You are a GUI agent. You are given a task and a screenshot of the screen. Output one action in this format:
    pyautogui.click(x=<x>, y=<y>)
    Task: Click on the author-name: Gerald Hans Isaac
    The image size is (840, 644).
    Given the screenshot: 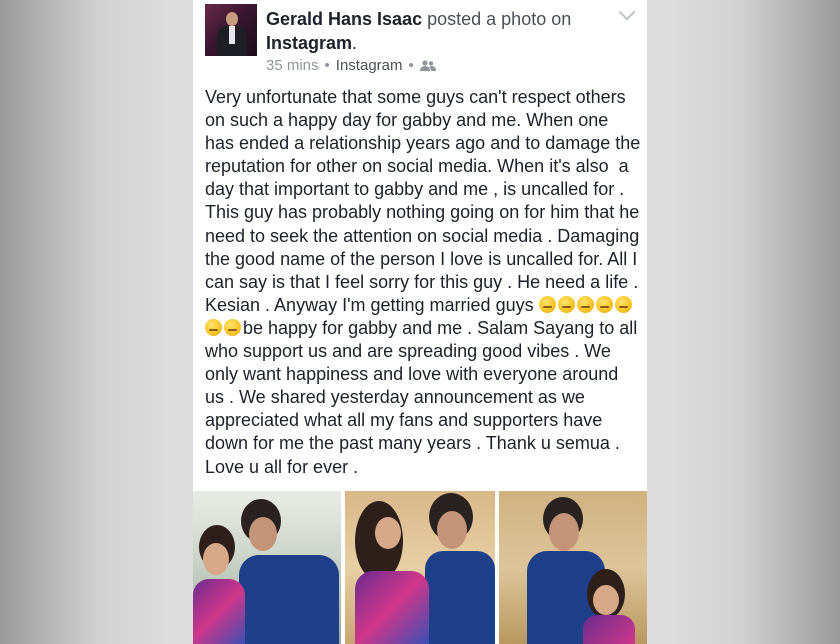 What is the action you would take?
    pyautogui.click(x=344, y=19)
    